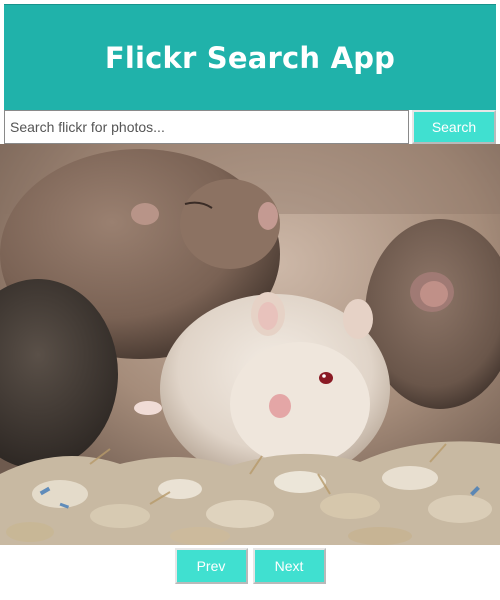 Image resolution: width=500 pixels, height=600 pixels. Describe the element at coordinates (206, 127) in the screenshot. I see `search-input` at that location.